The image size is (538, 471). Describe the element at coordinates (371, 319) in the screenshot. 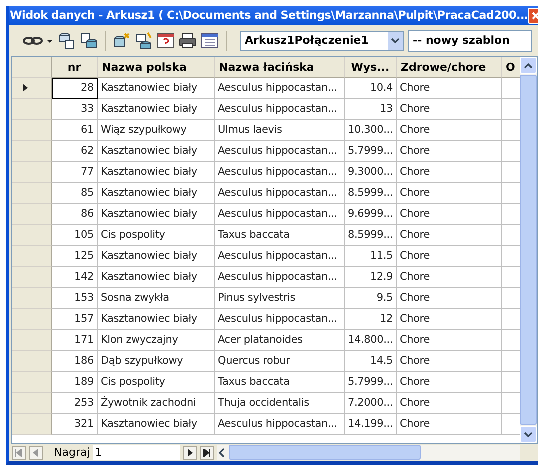

I see `table-cell: 12` at that location.